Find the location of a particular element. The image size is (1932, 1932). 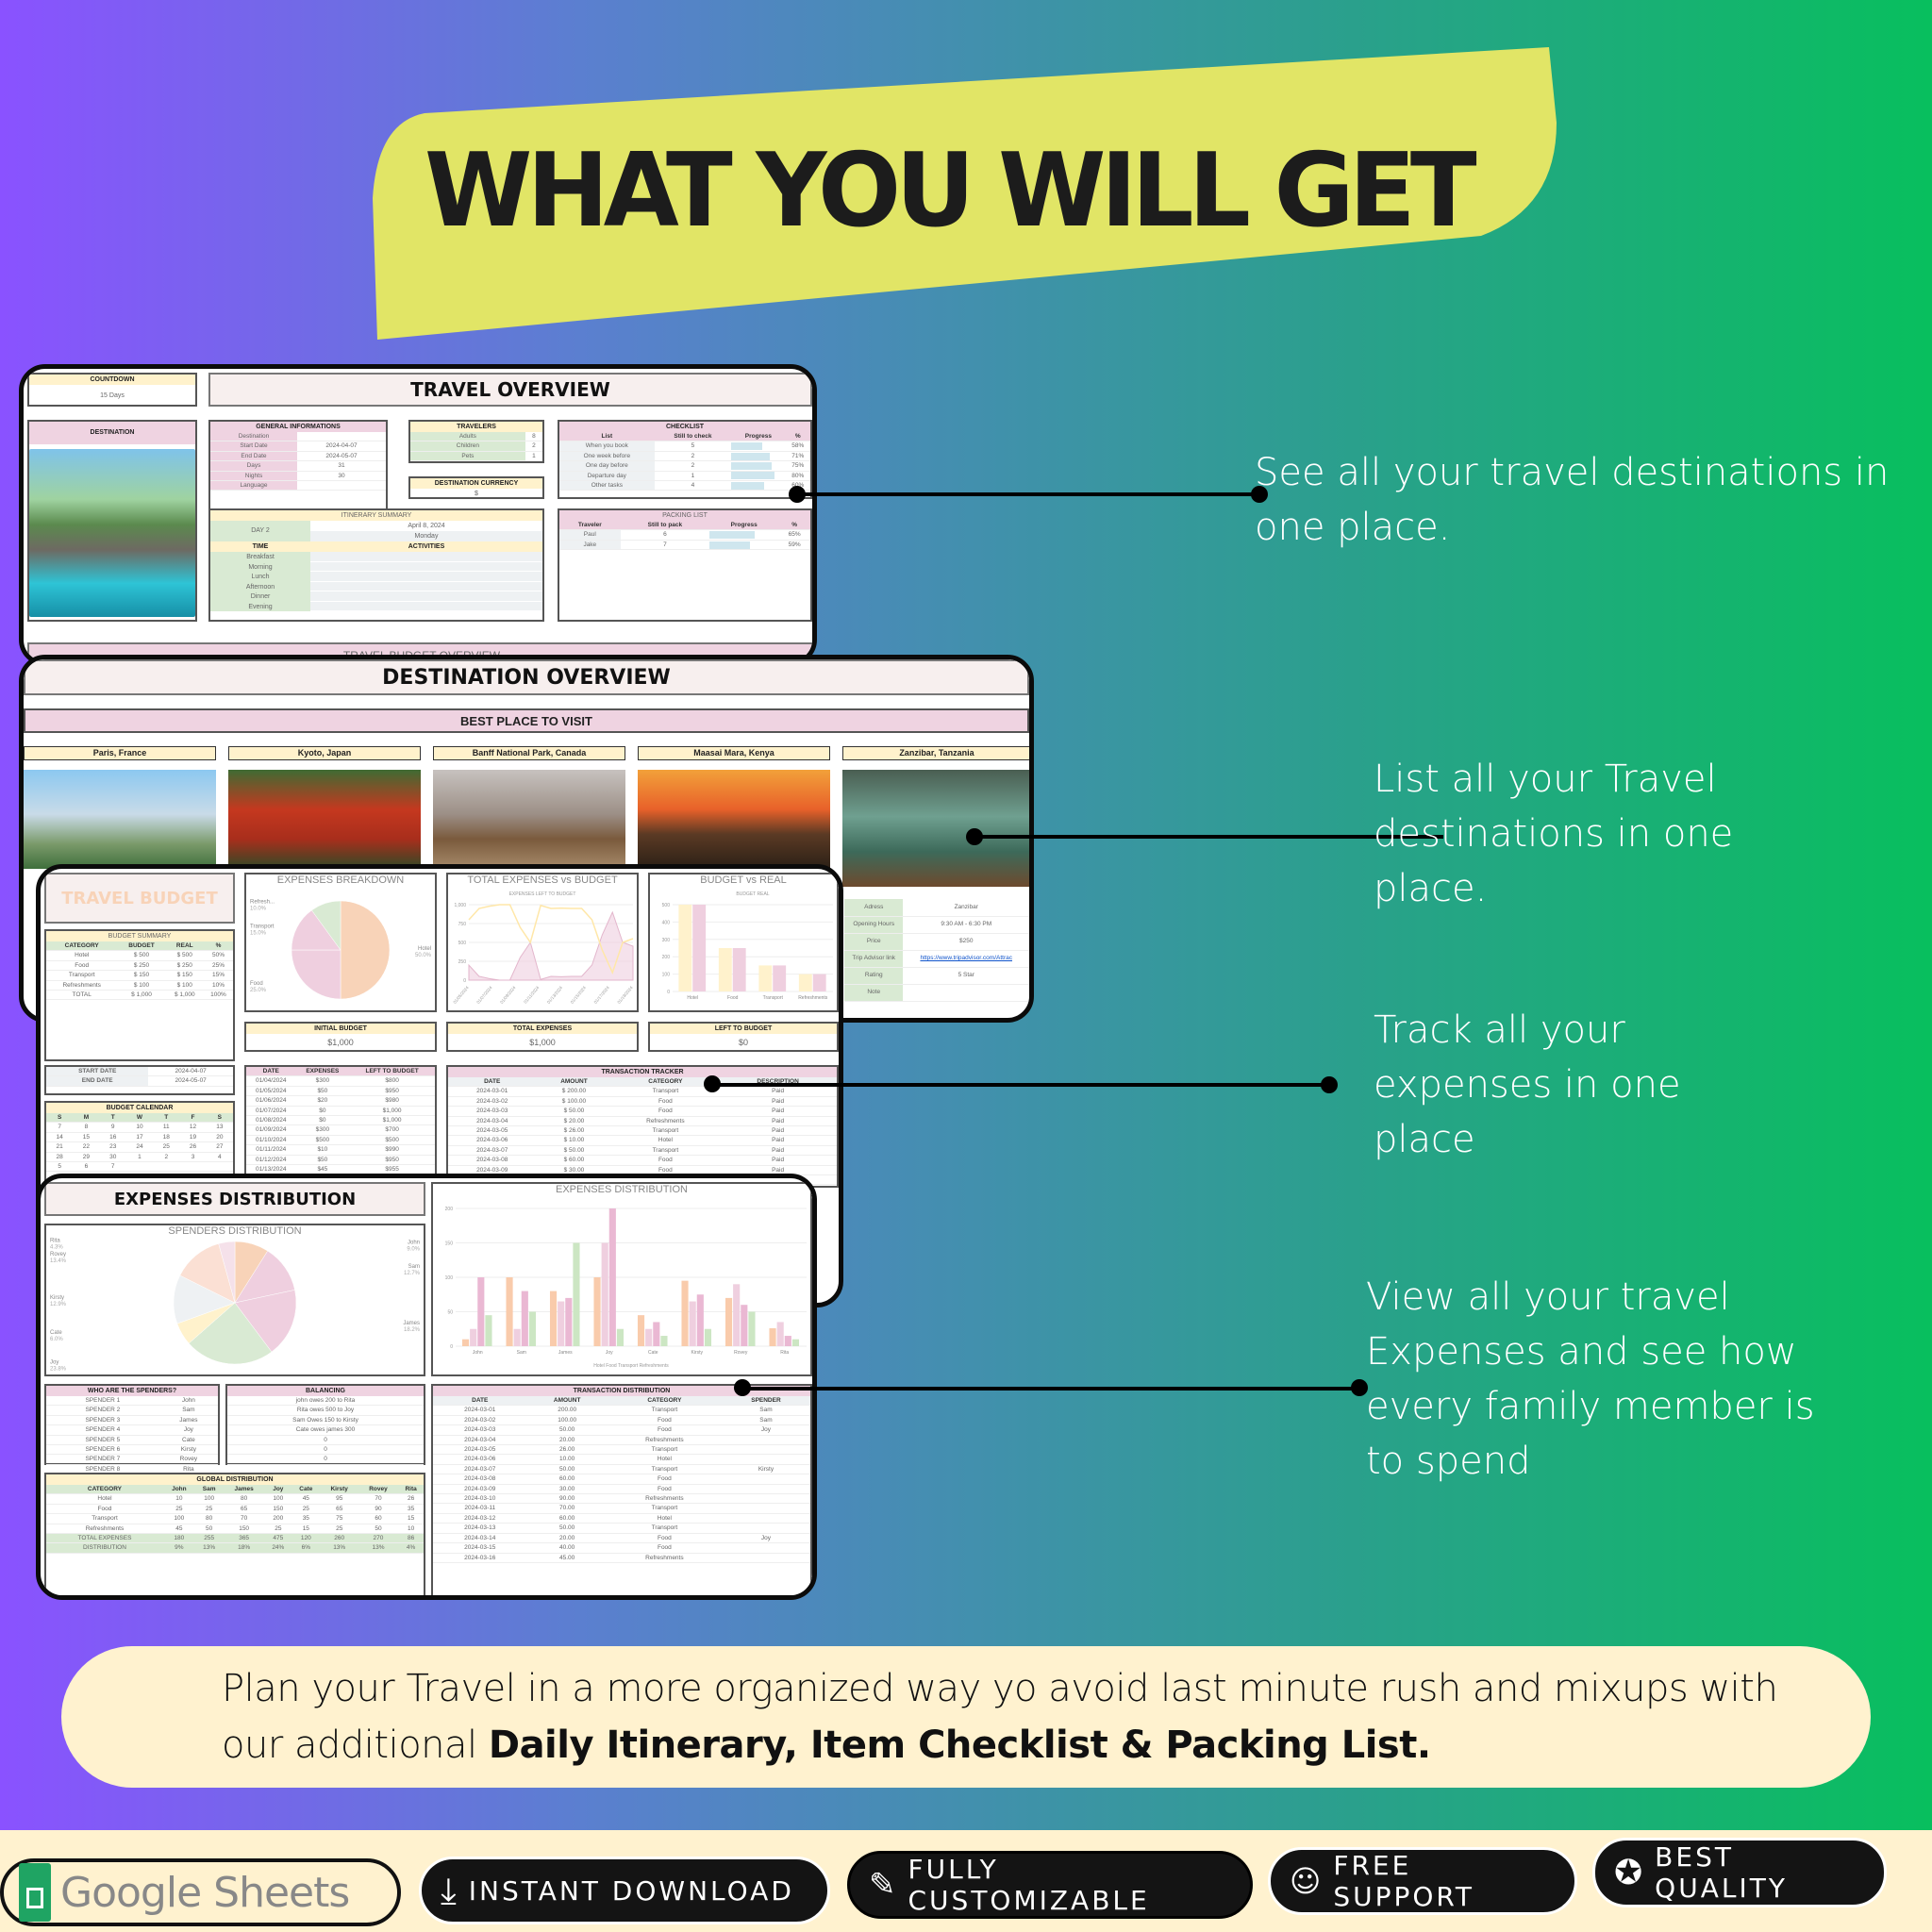

cell: CATEGORY is located at coordinates (665, 1402).